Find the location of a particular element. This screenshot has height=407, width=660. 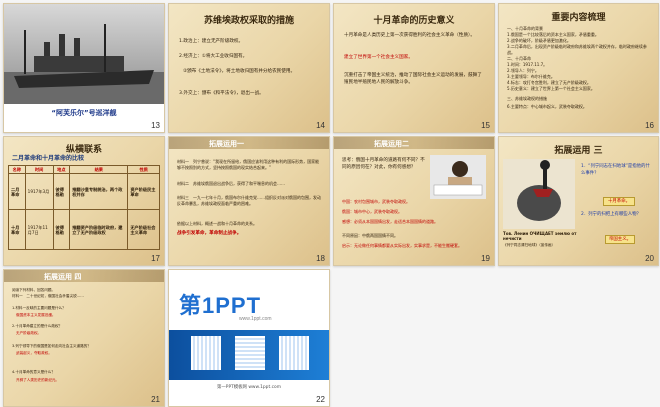

slide-text-line: 6.主要特点：中心城市起义，武装夺取政权。 is located at coordinates (547, 106).